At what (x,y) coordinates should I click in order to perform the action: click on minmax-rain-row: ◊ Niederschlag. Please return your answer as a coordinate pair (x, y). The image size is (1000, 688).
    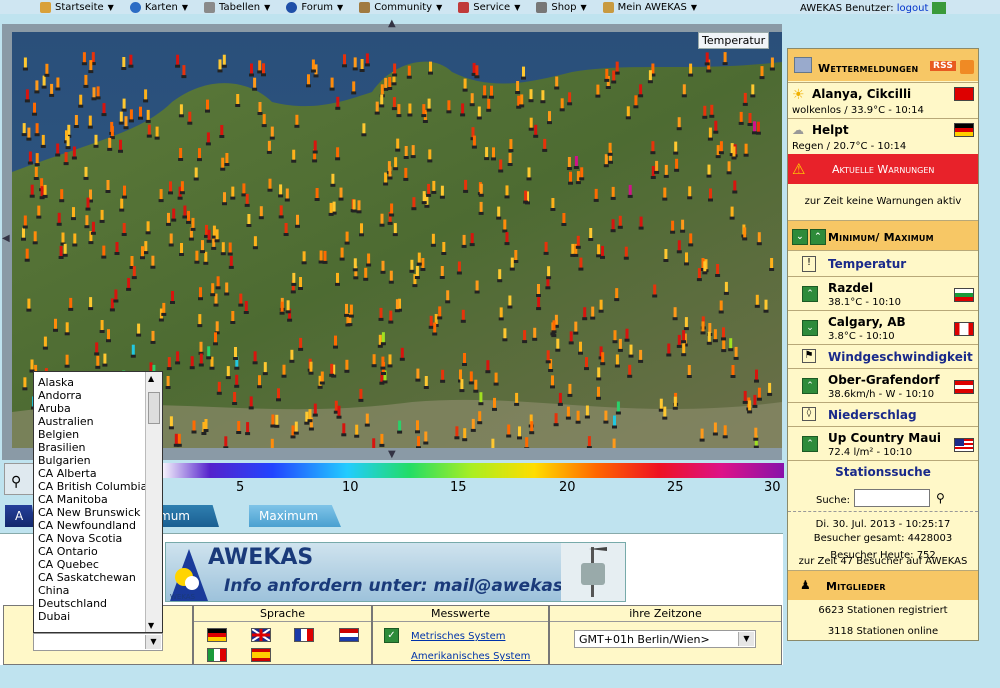
    Looking at the image, I should click on (883, 414).